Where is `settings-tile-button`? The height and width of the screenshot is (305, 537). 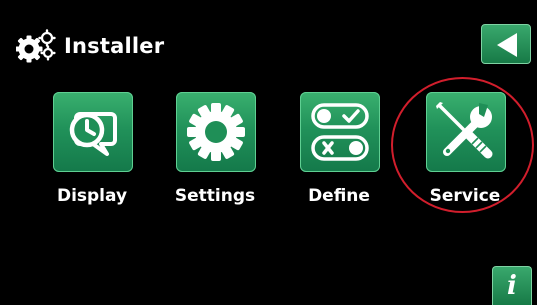
settings-tile-button is located at coordinates (216, 132).